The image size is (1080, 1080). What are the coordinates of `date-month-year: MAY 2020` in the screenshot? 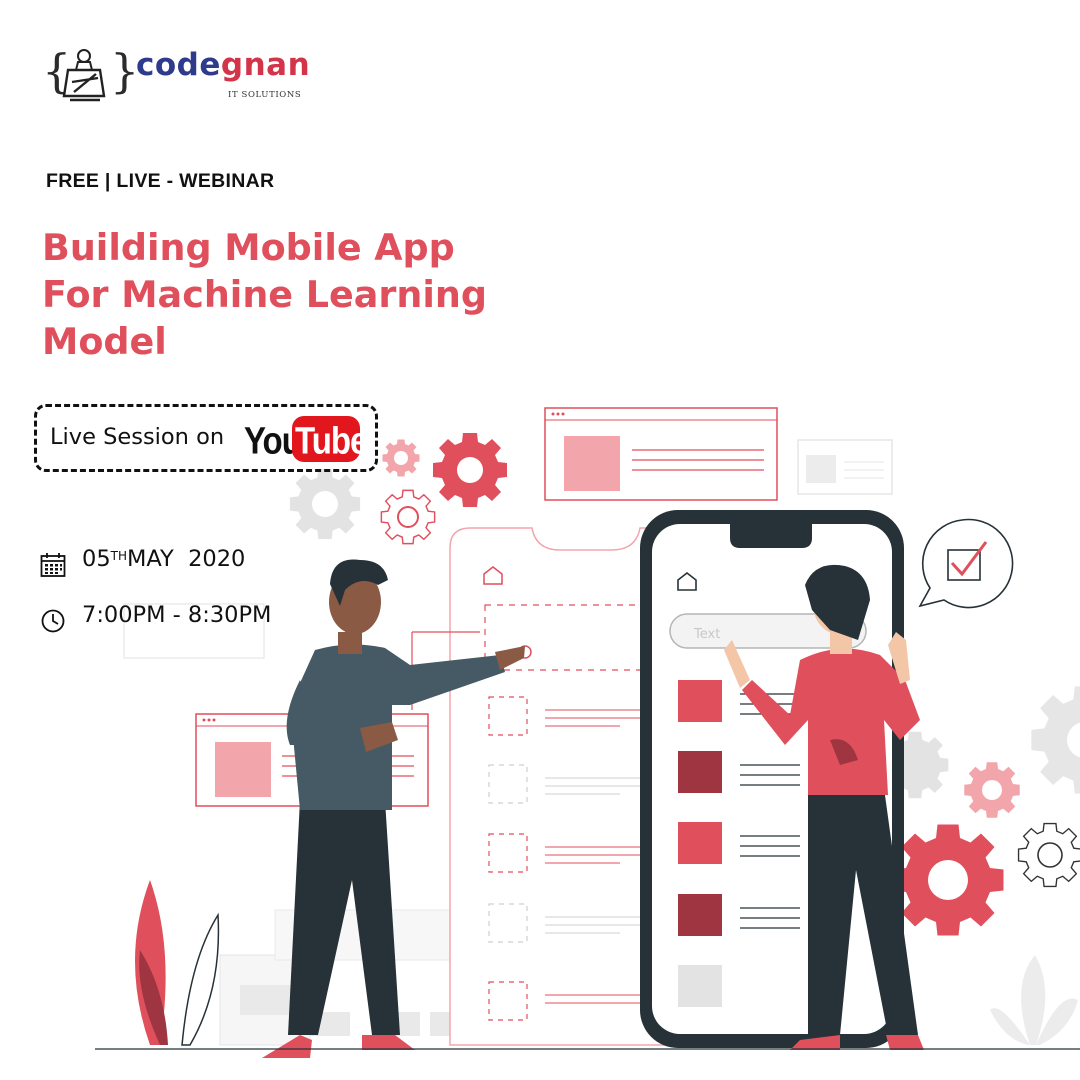 It's located at (186, 559).